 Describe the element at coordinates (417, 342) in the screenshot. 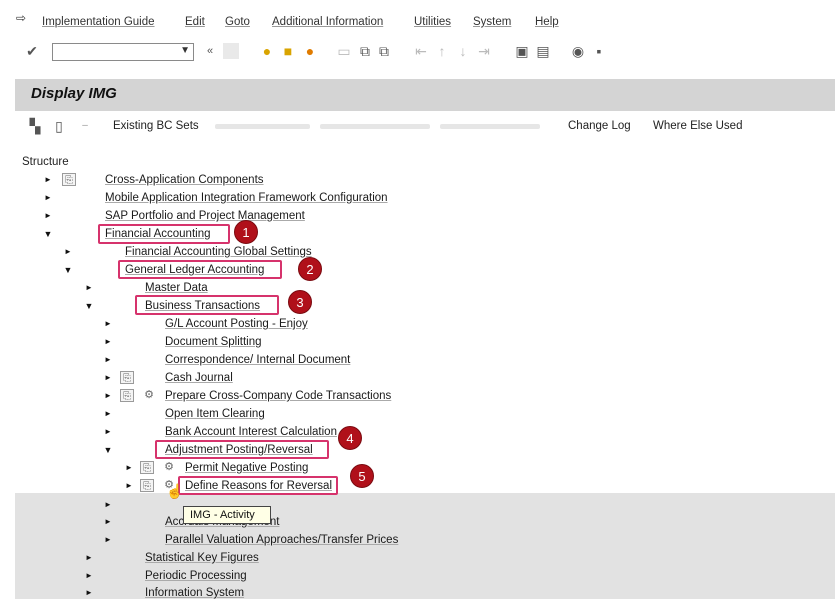

I see `tree-node: ► Document Splitting` at that location.